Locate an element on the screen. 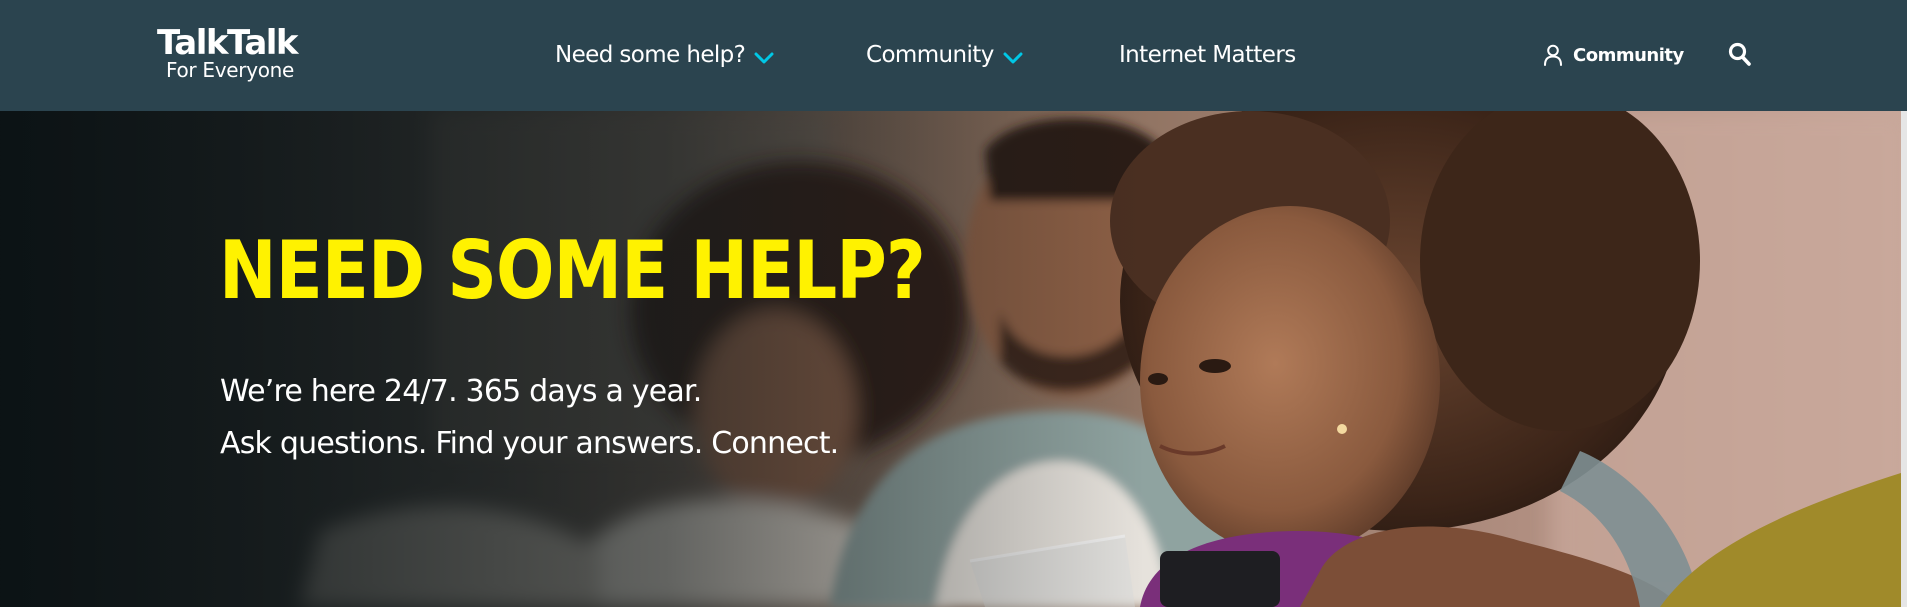  nav-item-need-some-help: Need some help? is located at coordinates (665, 55).